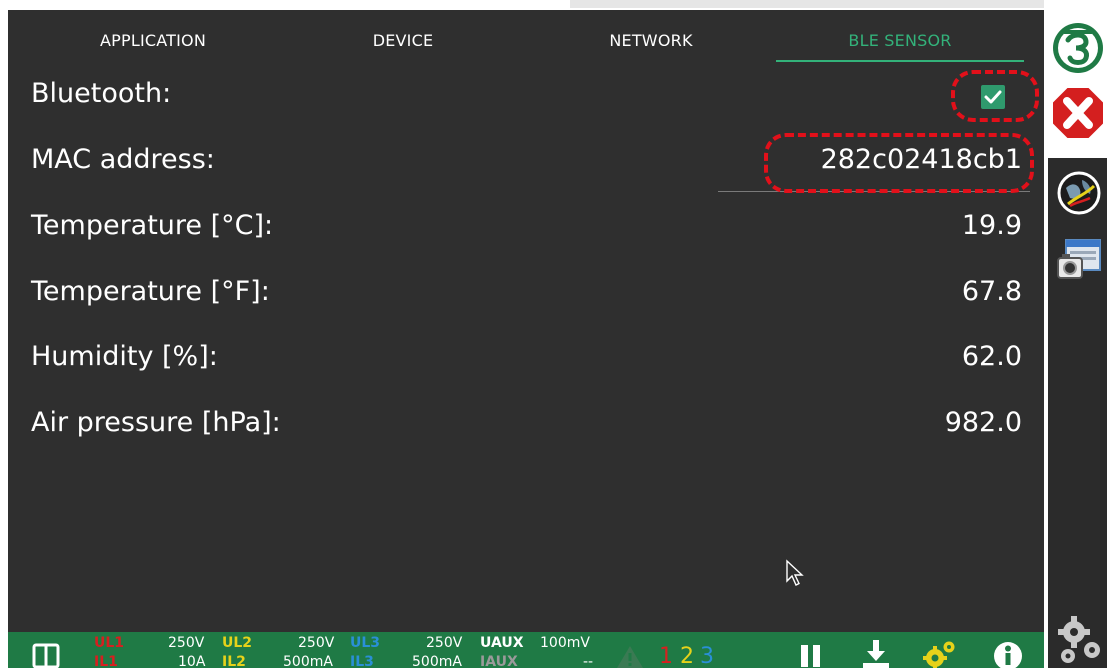  Describe the element at coordinates (1080, 260) in the screenshot. I see `screenshot-icon` at that location.